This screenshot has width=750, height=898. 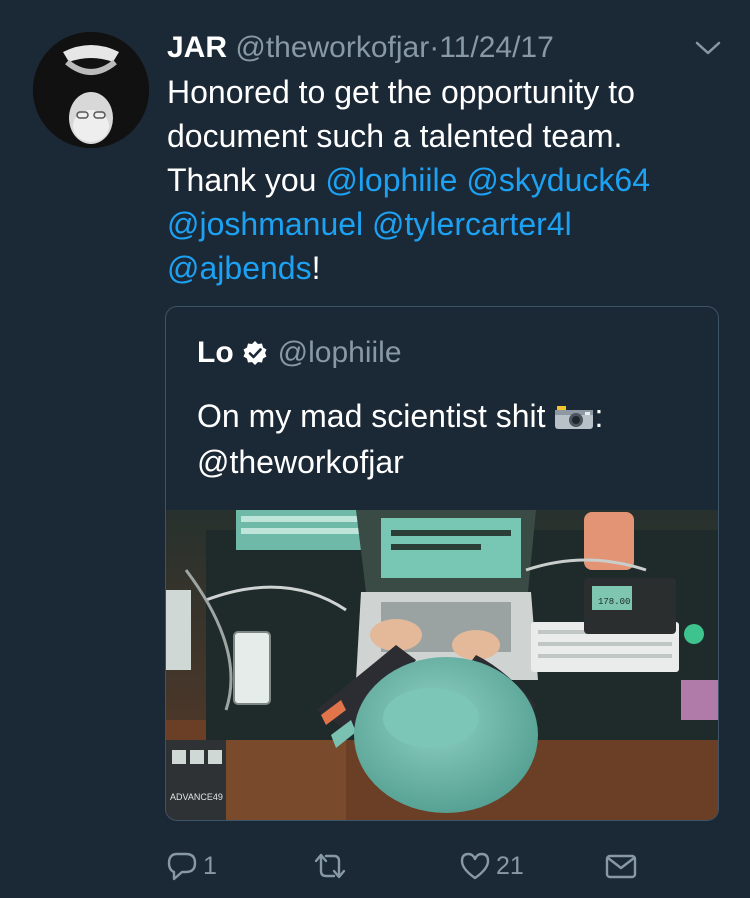 What do you see at coordinates (210, 865) in the screenshot?
I see `reply-count: 1` at bounding box center [210, 865].